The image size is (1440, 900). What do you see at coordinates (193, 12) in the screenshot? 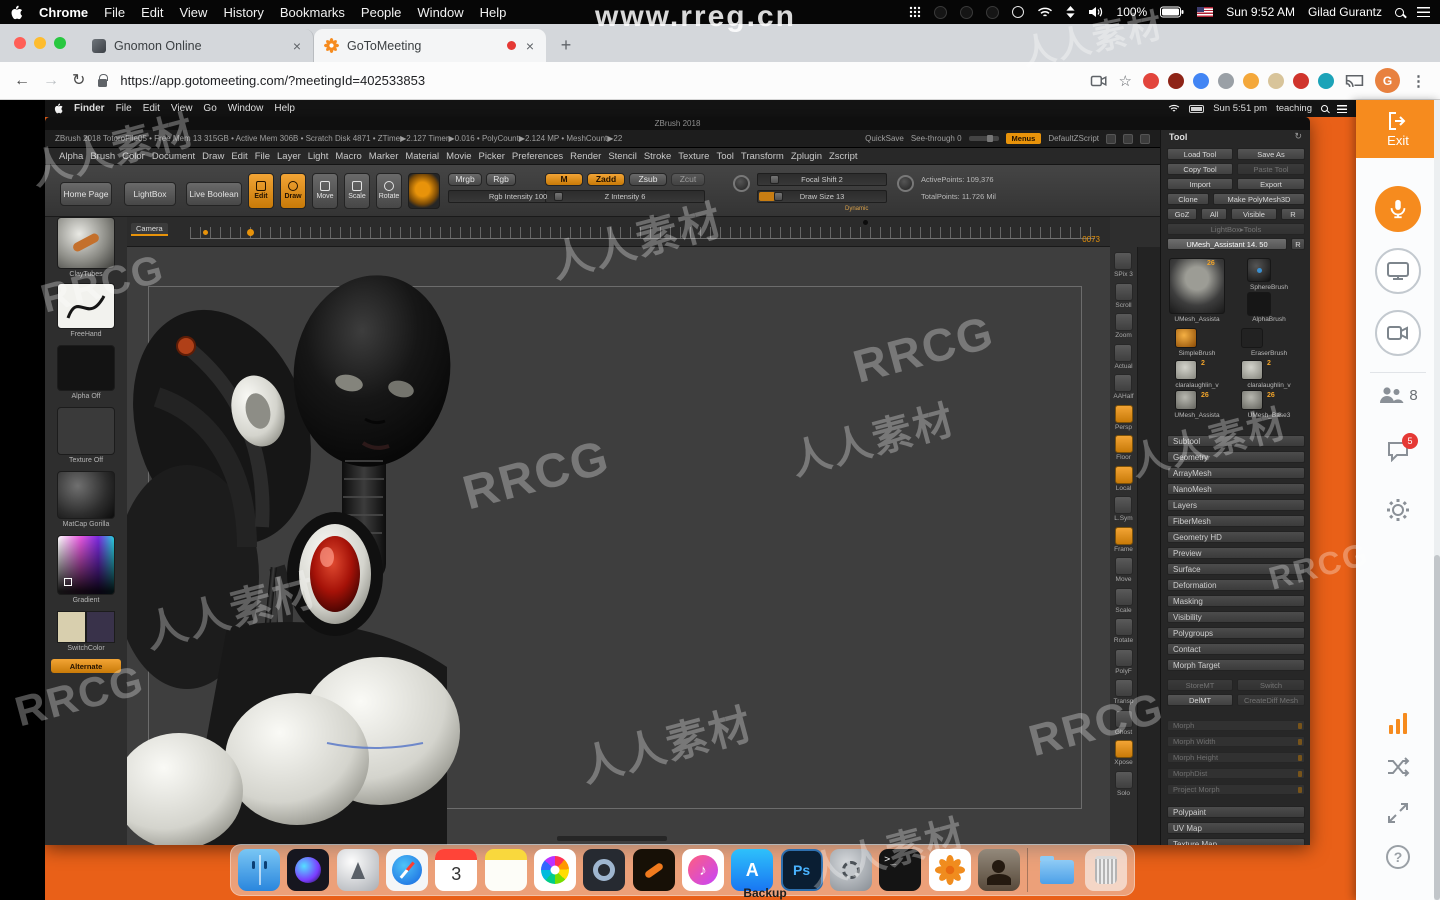
I see `menubar-menu-item: View` at bounding box center [193, 12].